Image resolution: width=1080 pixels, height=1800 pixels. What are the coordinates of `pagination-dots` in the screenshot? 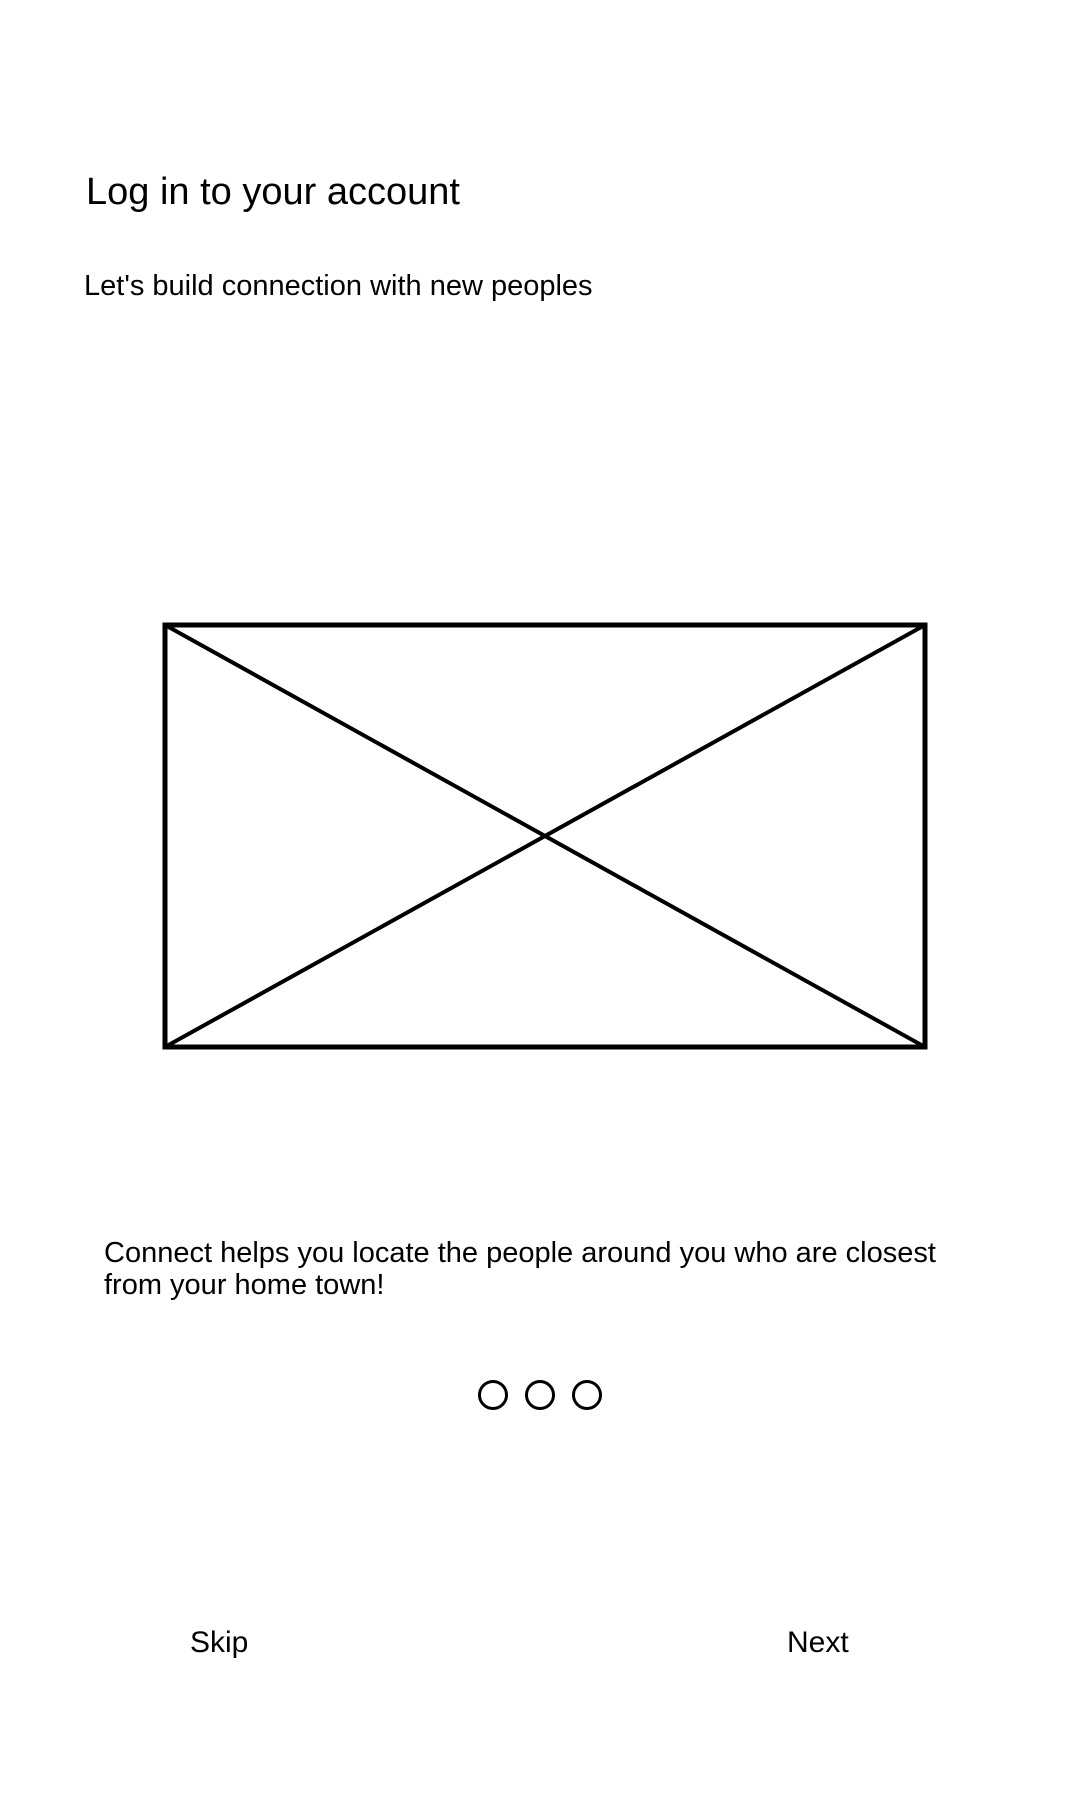 It's located at (540, 1395).